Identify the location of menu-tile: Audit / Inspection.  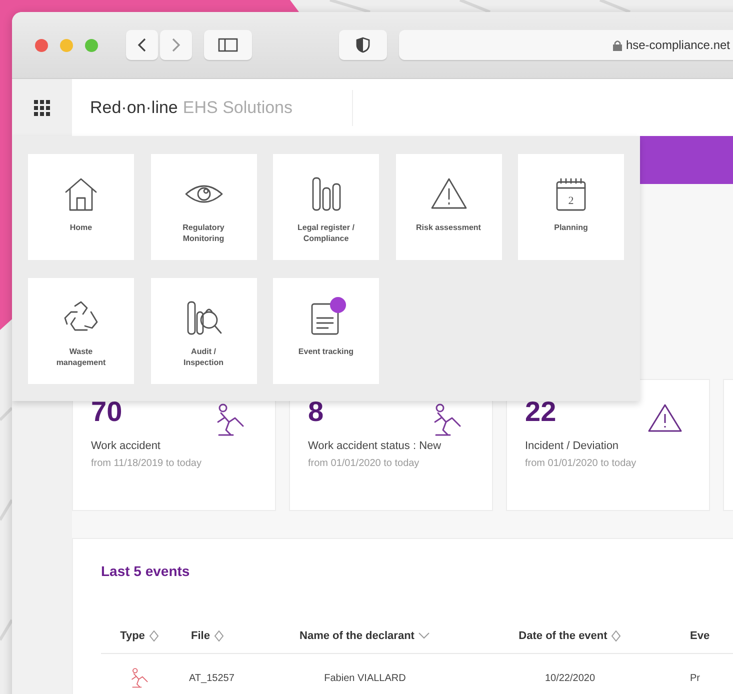
(203, 331).